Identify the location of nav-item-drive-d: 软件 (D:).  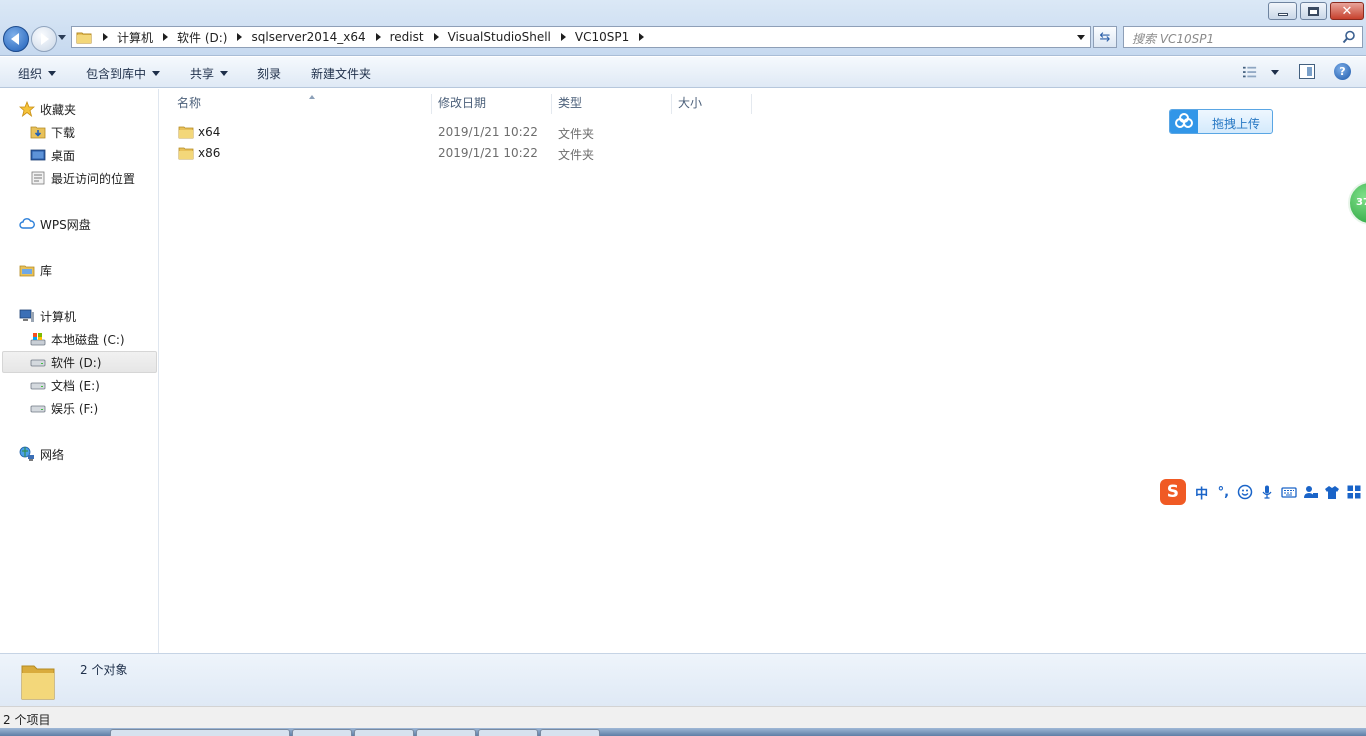
(79, 362).